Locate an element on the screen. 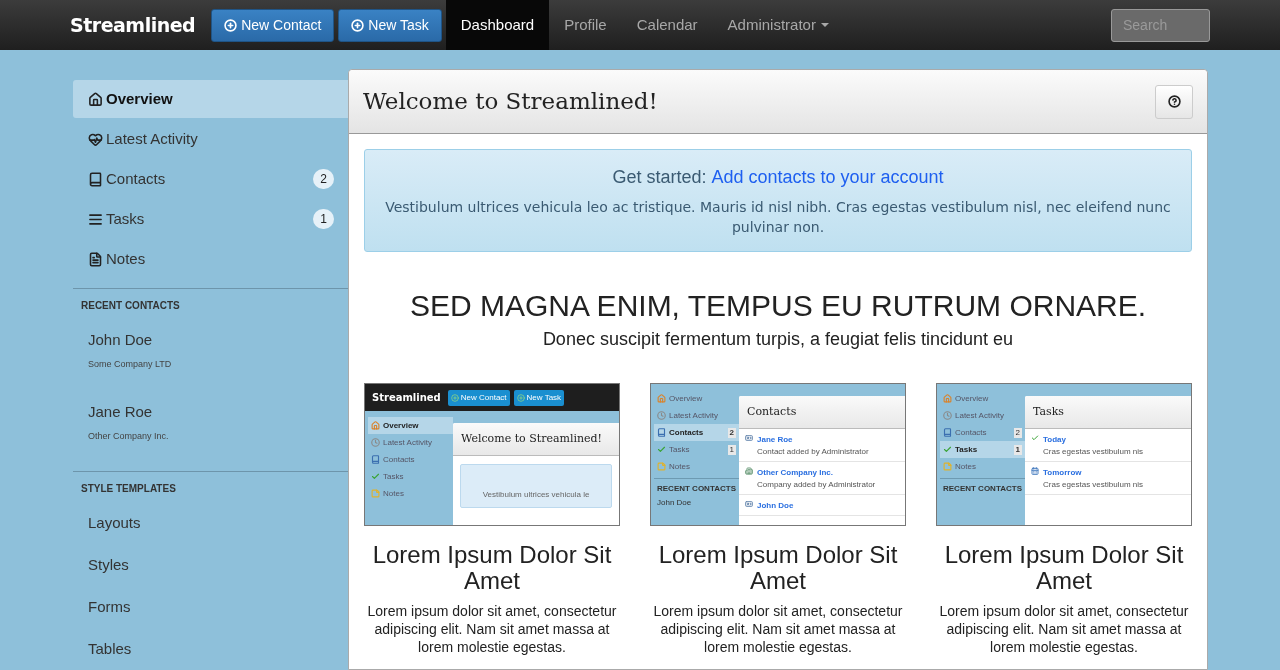  building-icon is located at coordinates (749, 471).